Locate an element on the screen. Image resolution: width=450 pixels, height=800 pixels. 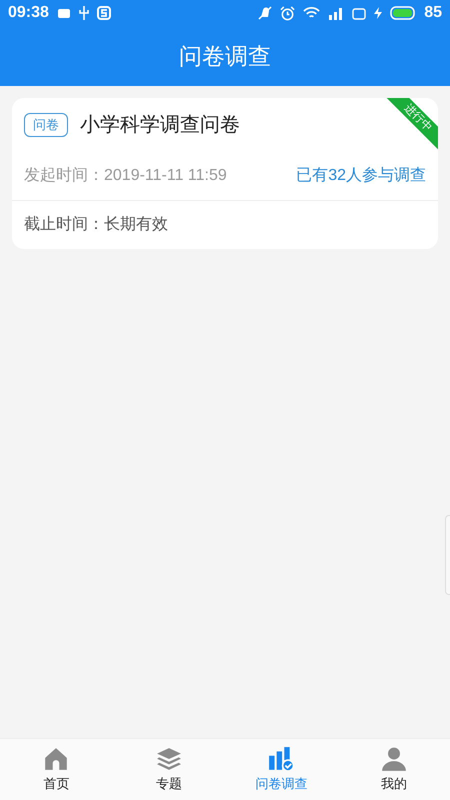
usb-icon is located at coordinates (83, 13).